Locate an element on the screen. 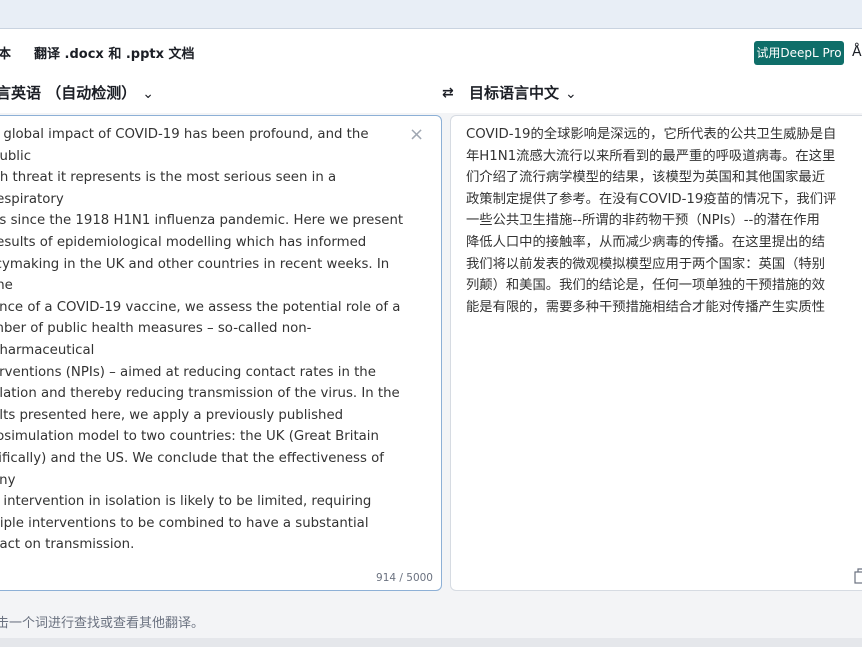  source-language-label: 言英语 （自动检测） is located at coordinates (68, 93).